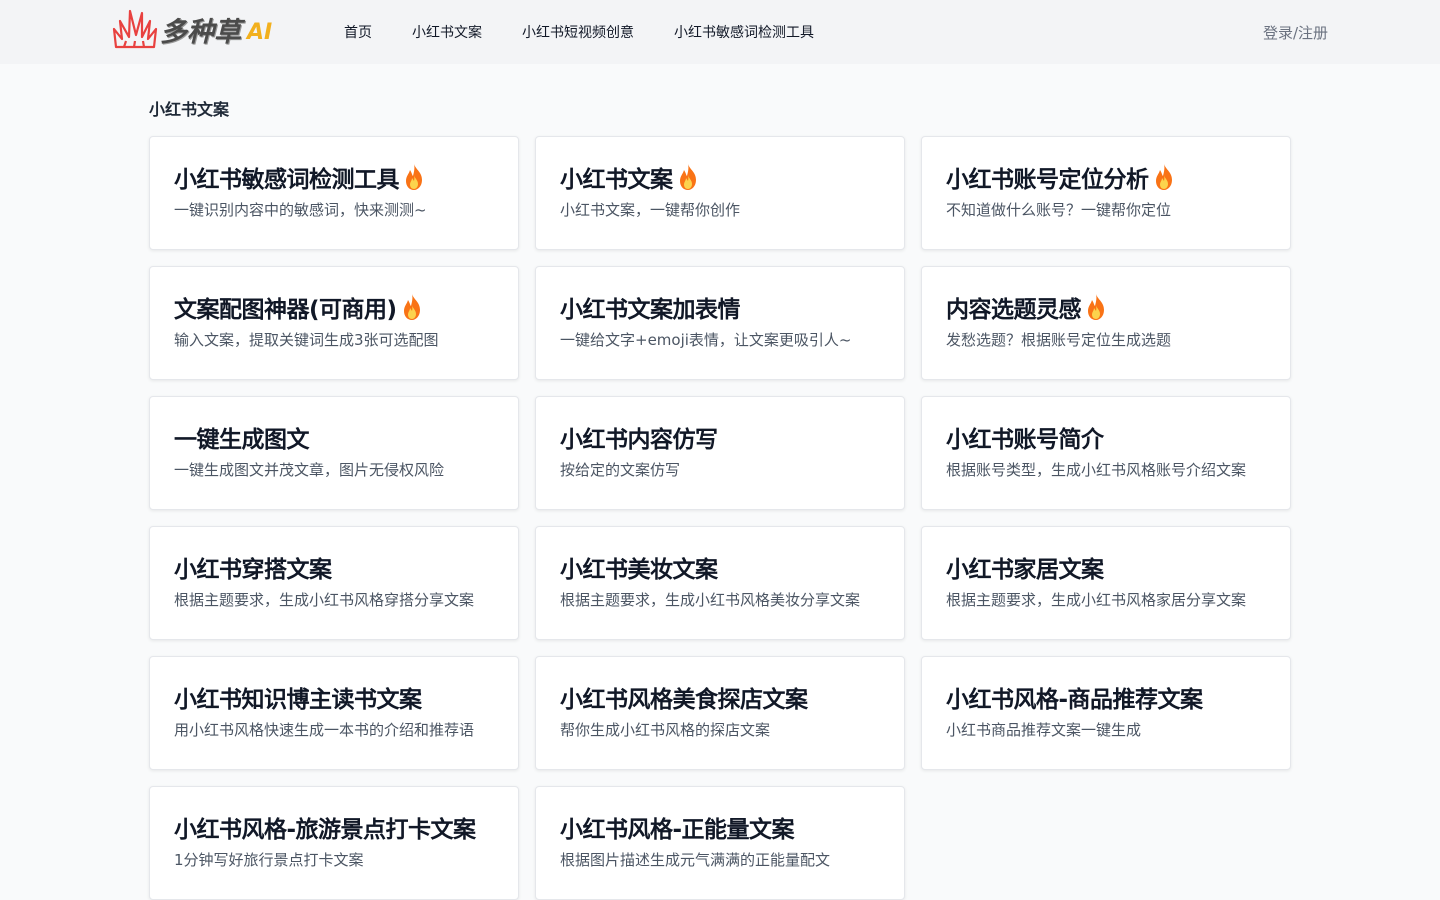 The height and width of the screenshot is (900, 1440). What do you see at coordinates (744, 32) in the screenshot?
I see `nav-item-sensitive-words: 小红书敏感词检测工具` at bounding box center [744, 32].